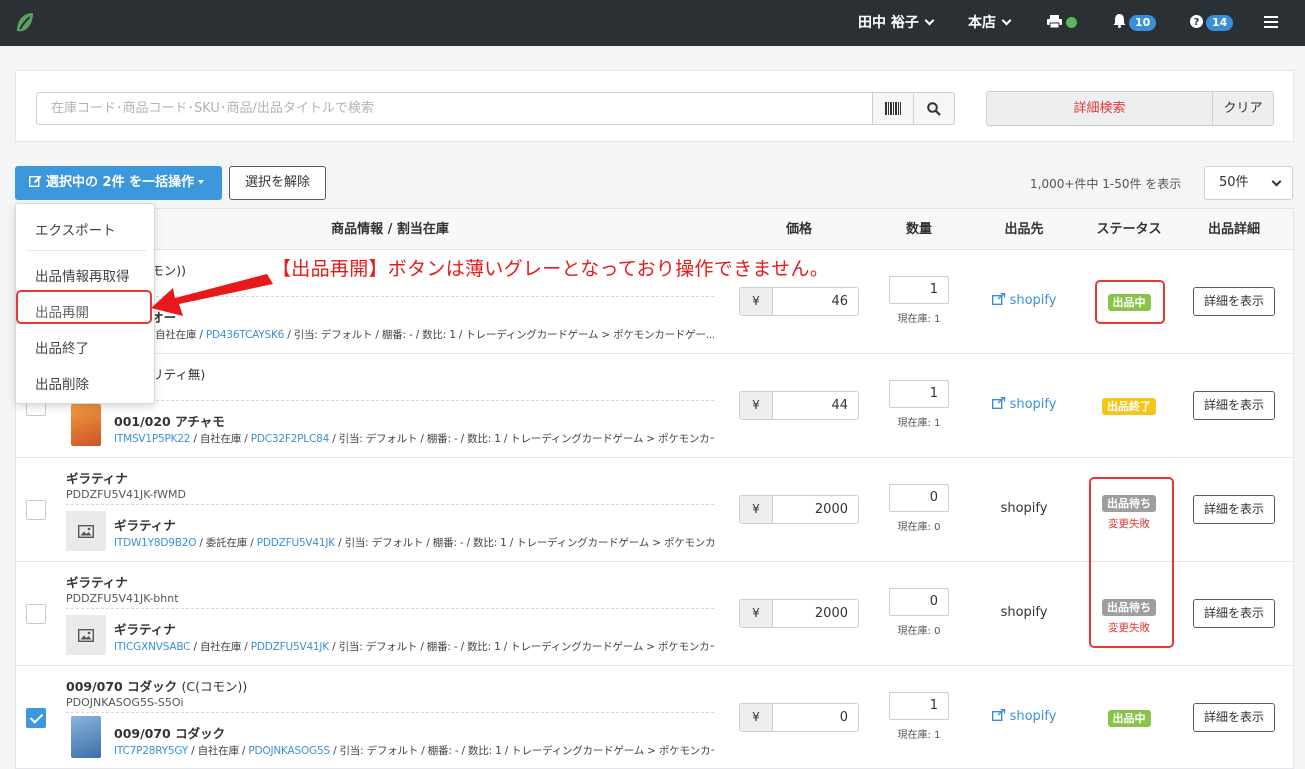 The image size is (1305, 769). Describe the element at coordinates (169, 421) in the screenshot. I see `inventory-name: 001/020 アチャモ` at that location.